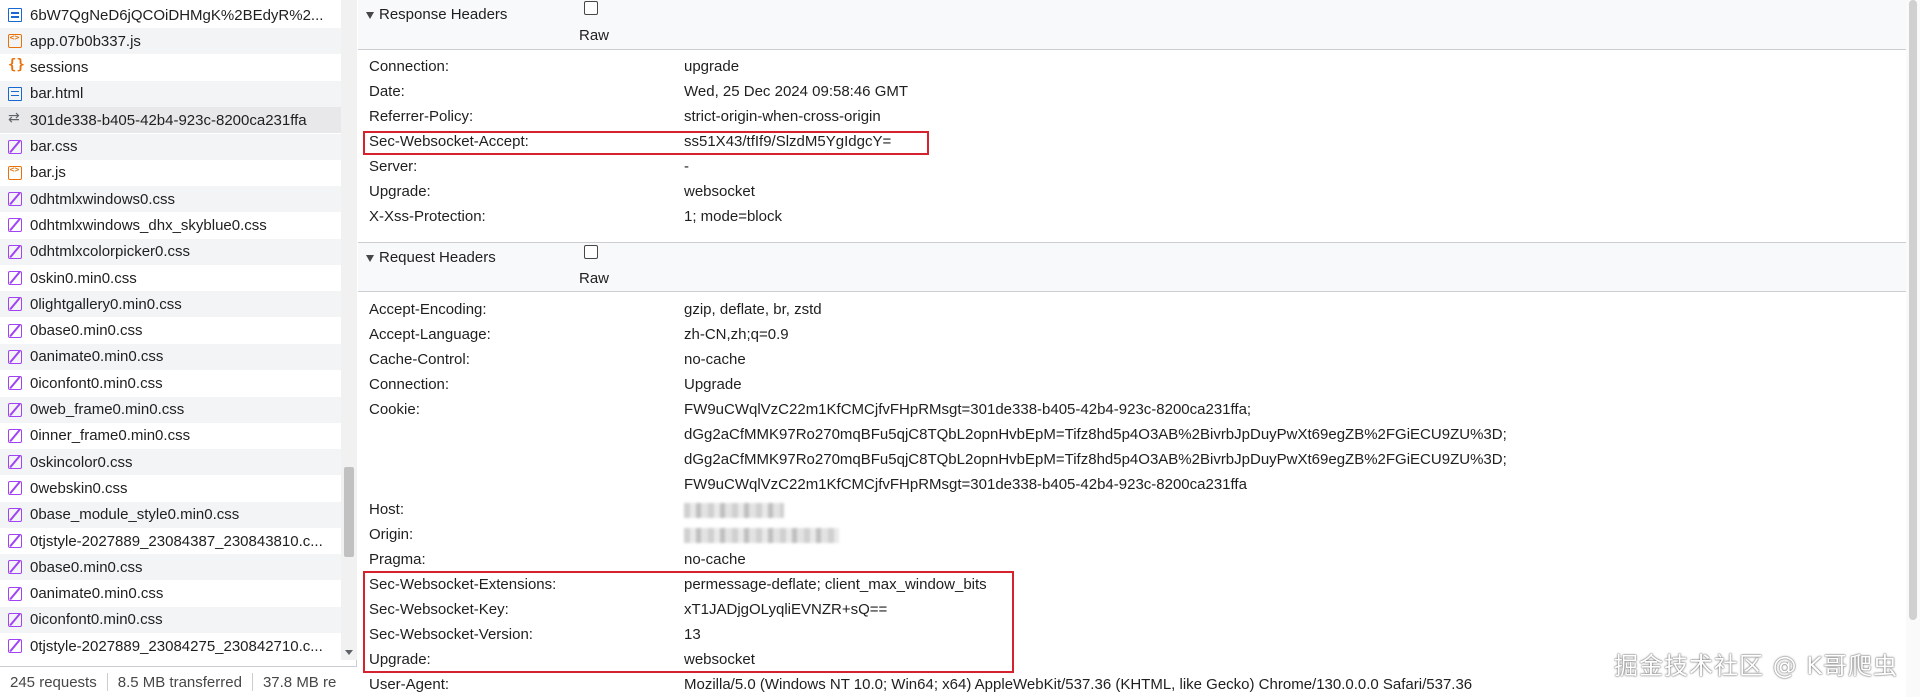  Describe the element at coordinates (48, 173) in the screenshot. I see `request-name: bar.js` at that location.